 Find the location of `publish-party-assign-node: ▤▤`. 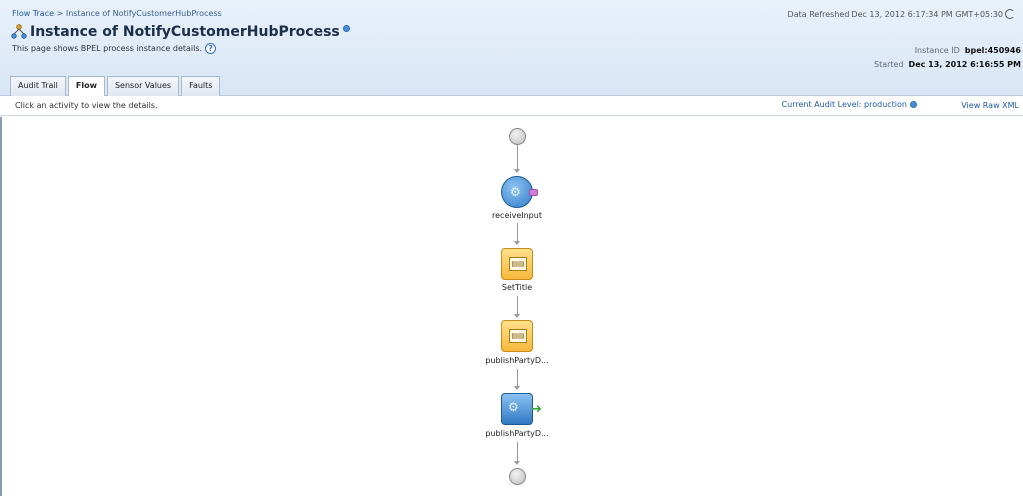

publish-party-assign-node: ▤▤ is located at coordinates (517, 336).